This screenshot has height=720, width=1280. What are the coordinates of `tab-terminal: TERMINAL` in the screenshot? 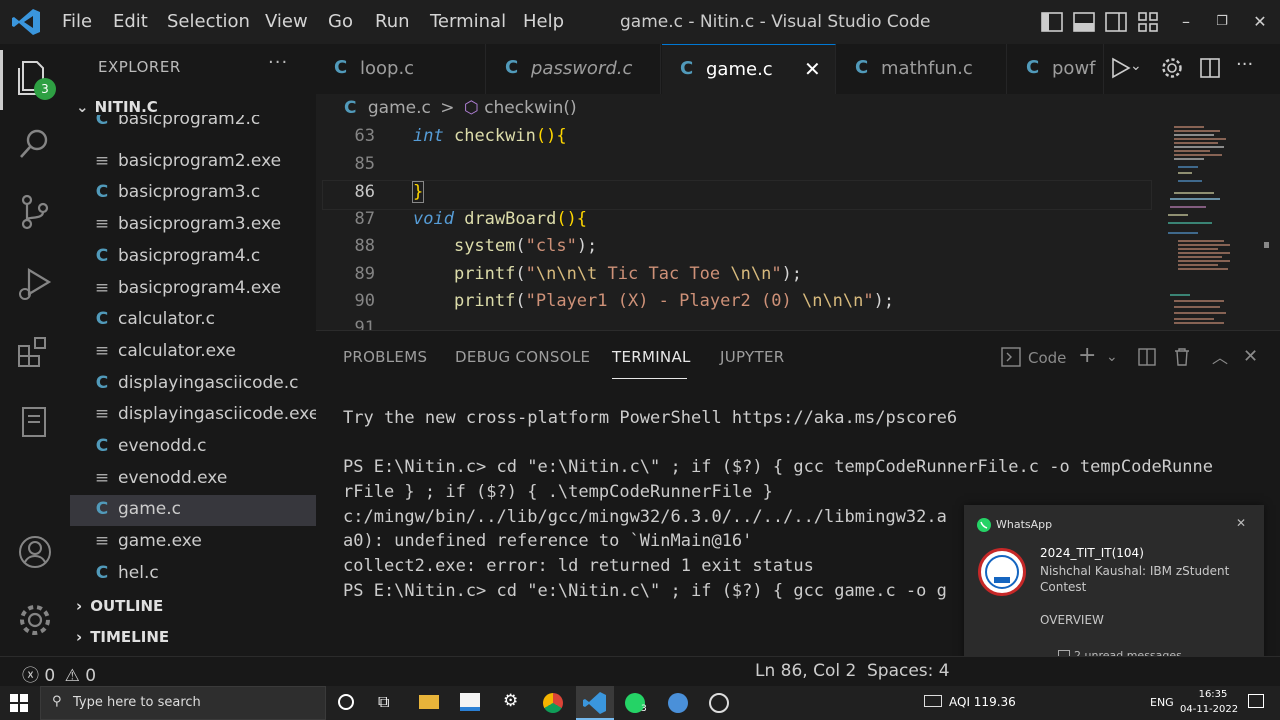 It's located at (651, 357).